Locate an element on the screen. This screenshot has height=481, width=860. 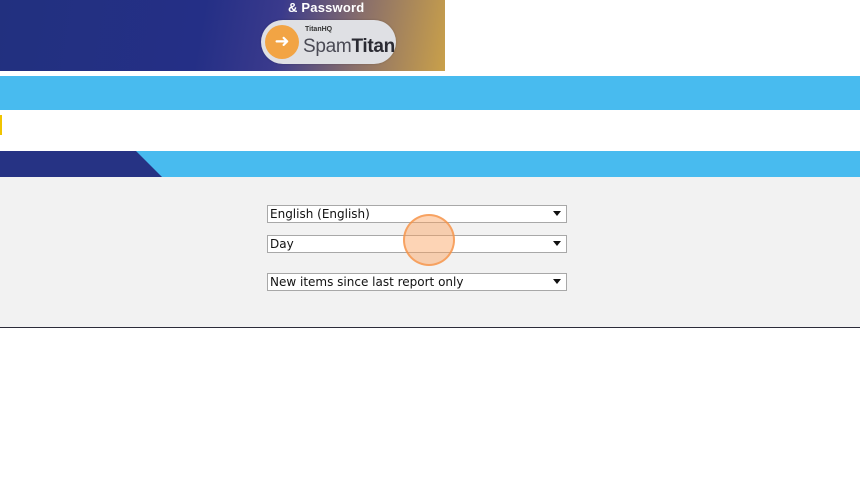
spamtitan-logo: ➜ TitanHQ SpamTitan is located at coordinates (328, 42).